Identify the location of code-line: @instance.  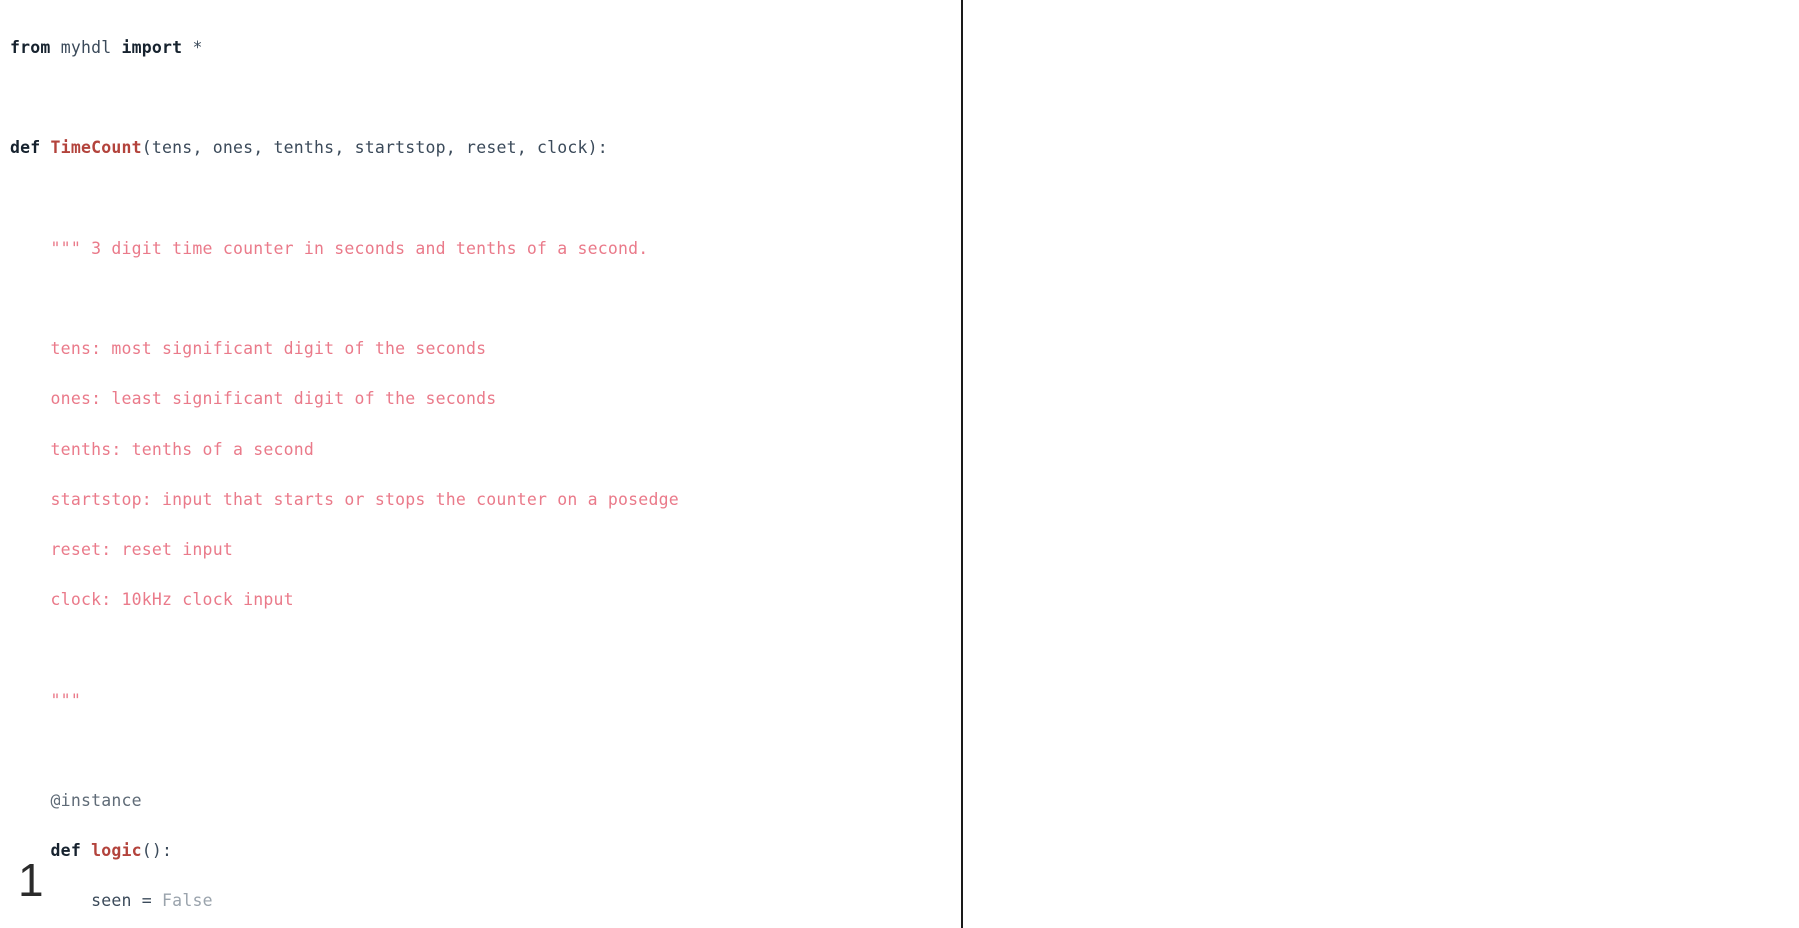
(96, 800).